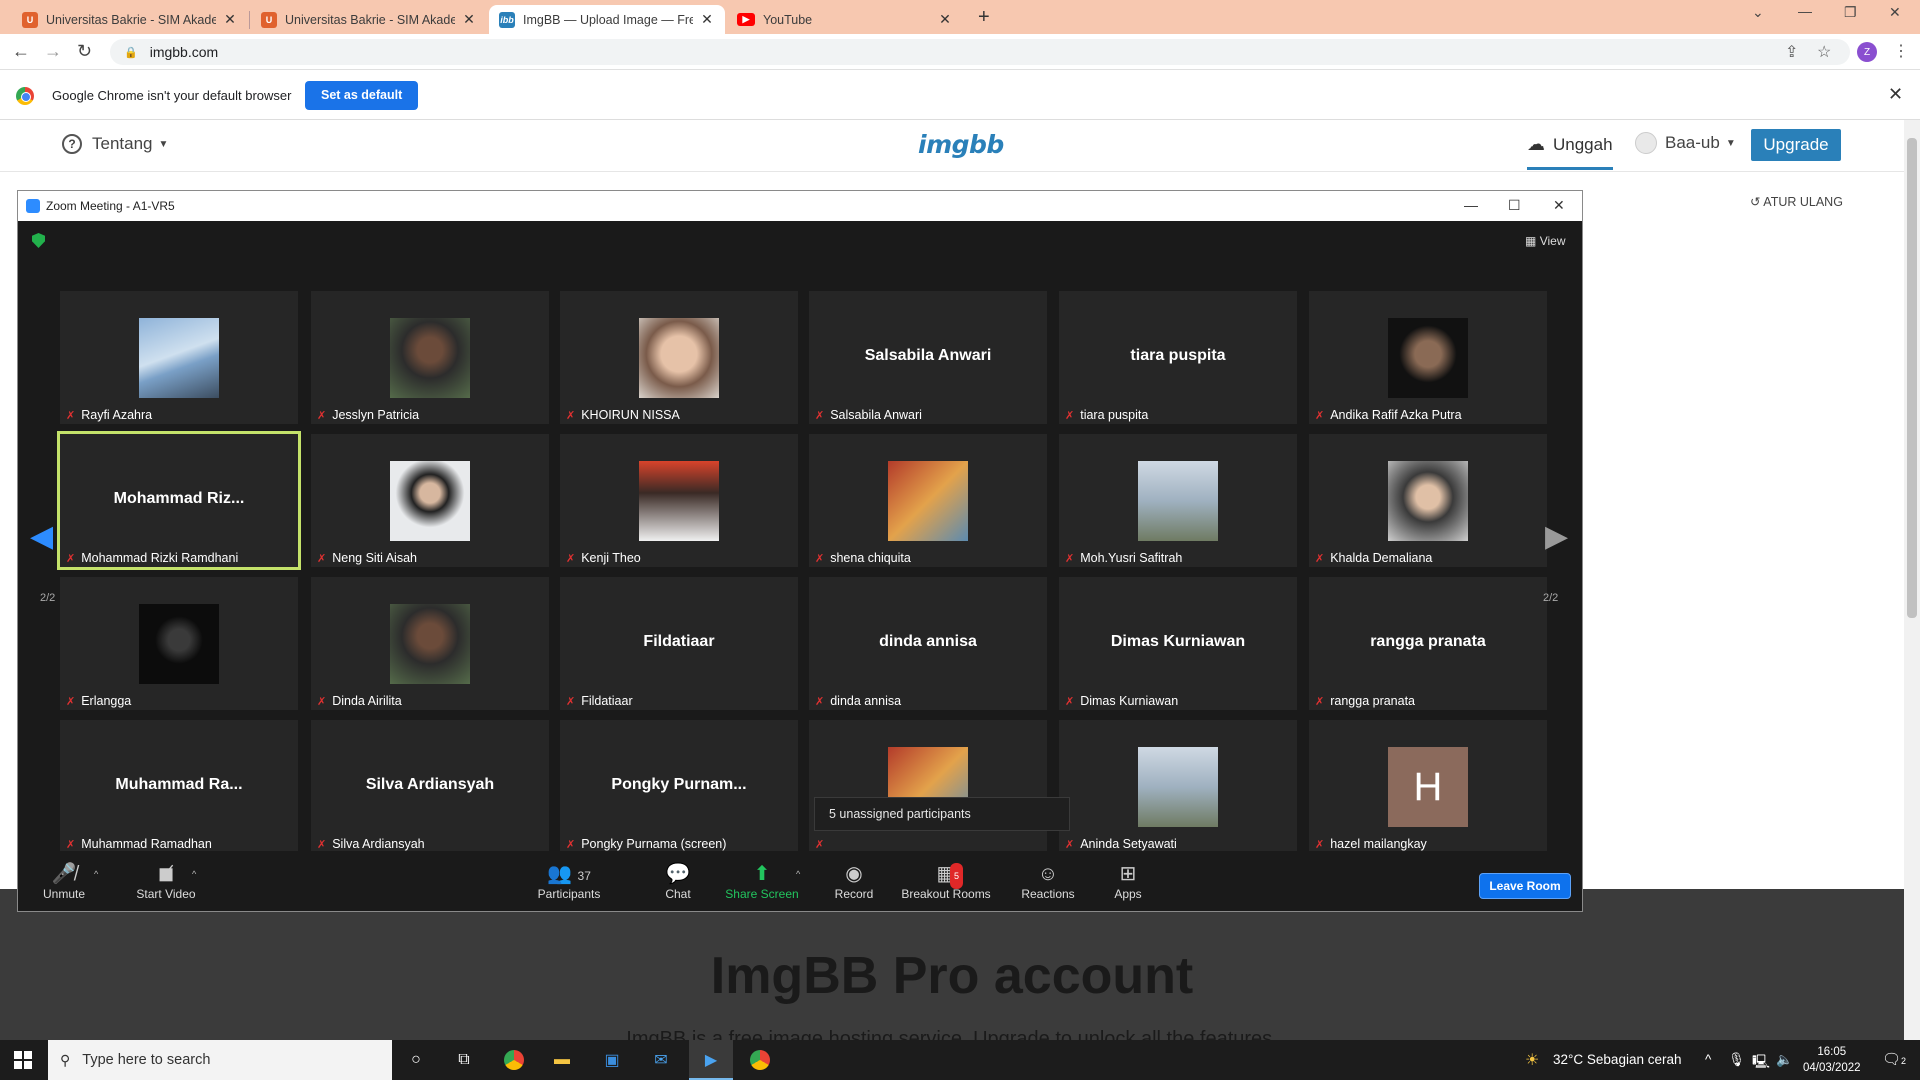 The width and height of the screenshot is (1920, 1080). I want to click on previous-page-arrow-icon: ◀, so click(41, 536).